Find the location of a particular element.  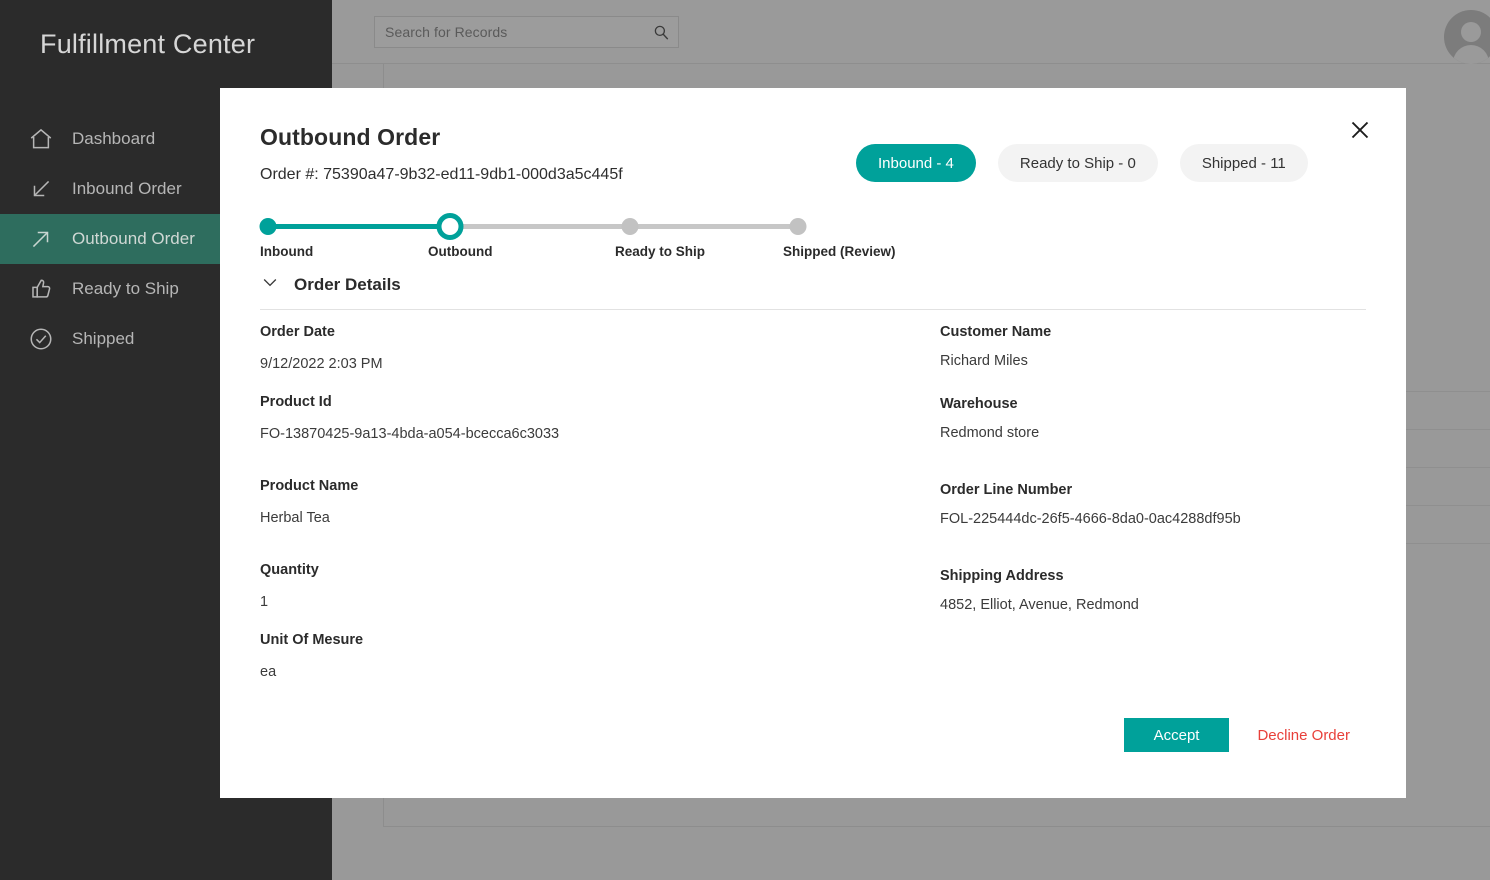

tab-label: Shipped - 11 is located at coordinates (1243, 163).